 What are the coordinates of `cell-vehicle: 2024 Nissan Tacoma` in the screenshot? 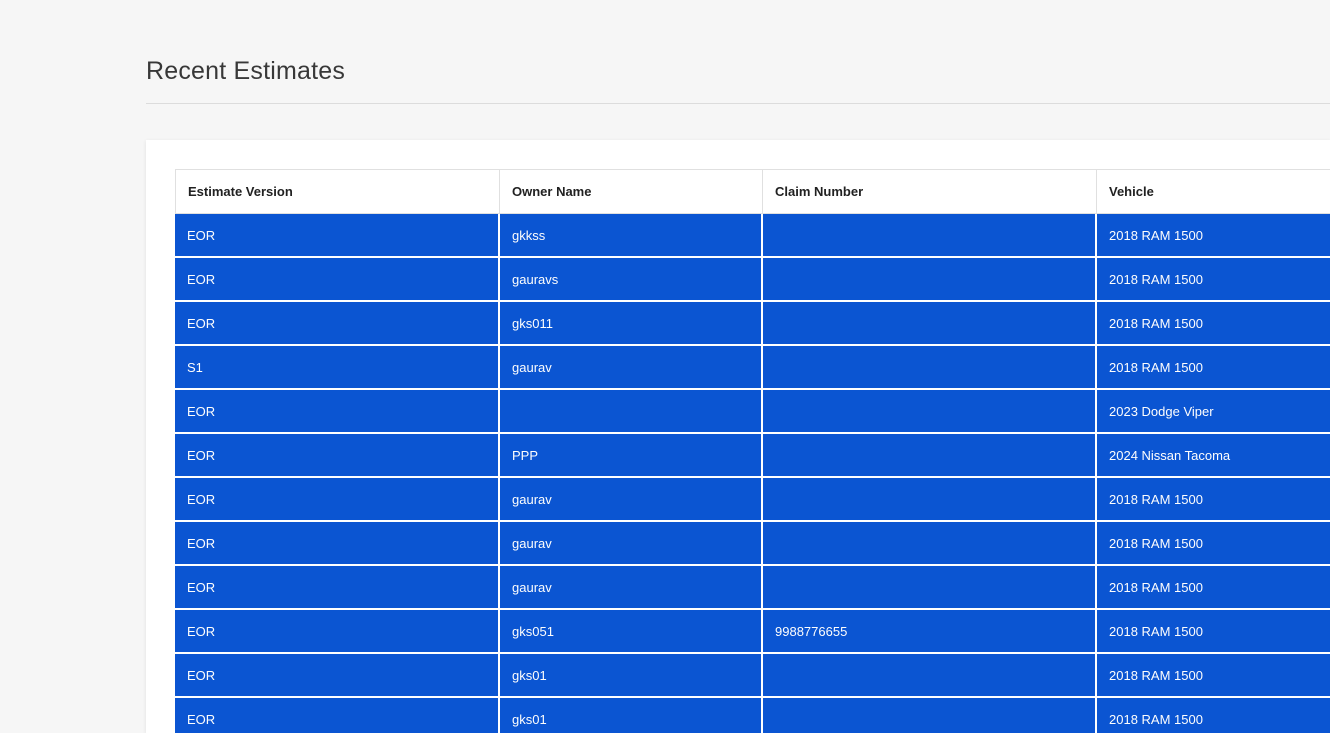 It's located at (1213, 456).